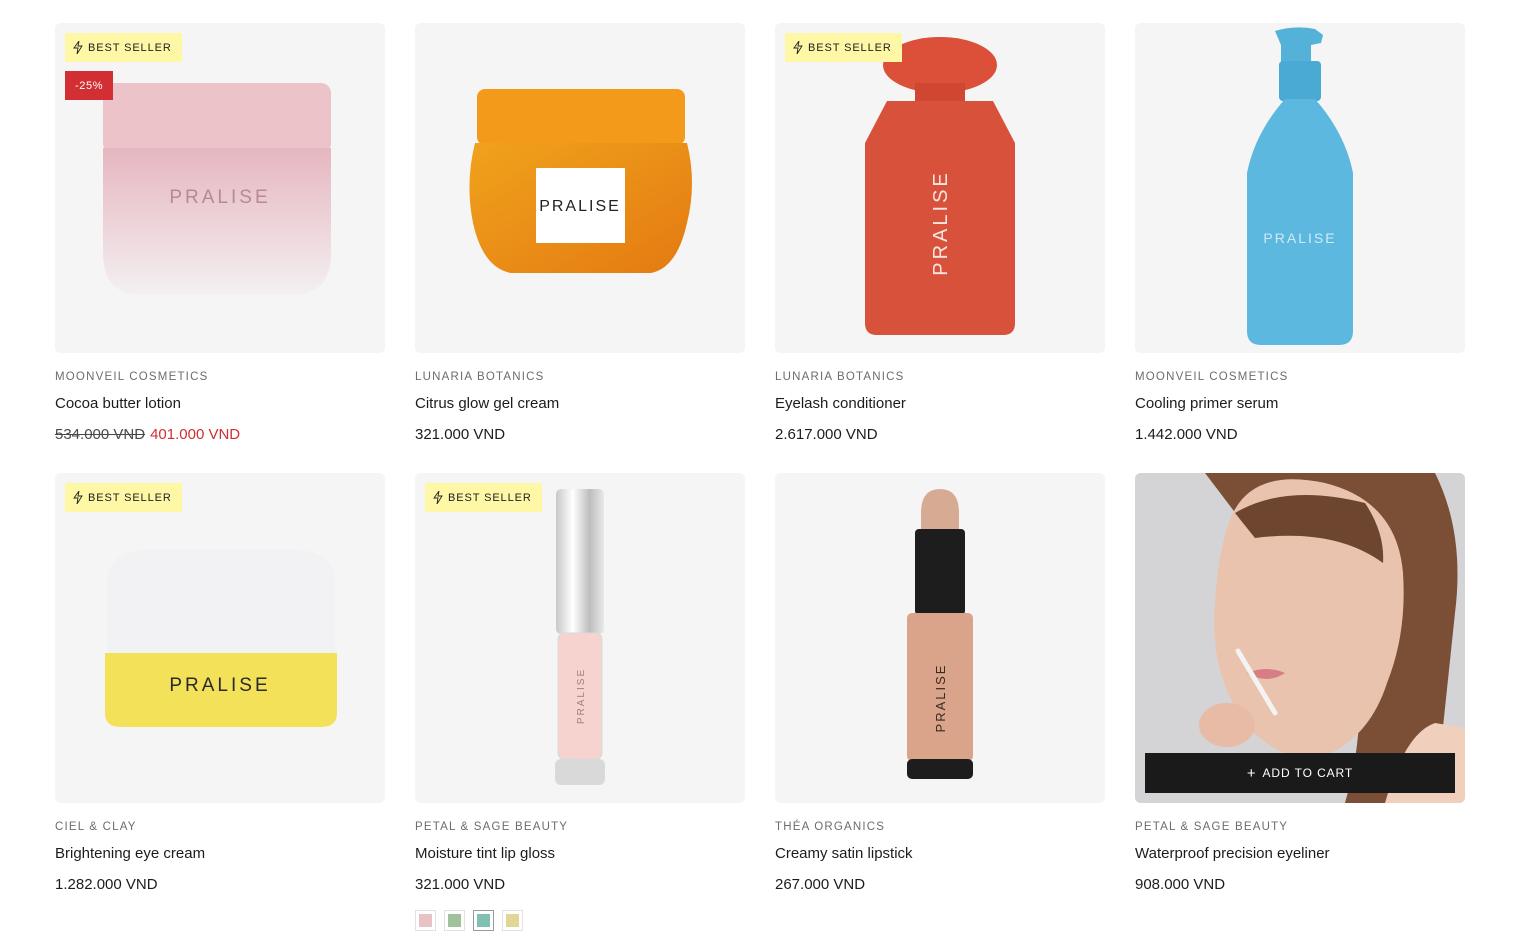 This screenshot has width=1527, height=947. What do you see at coordinates (89, 85) in the screenshot?
I see `sale-badge: -25%` at bounding box center [89, 85].